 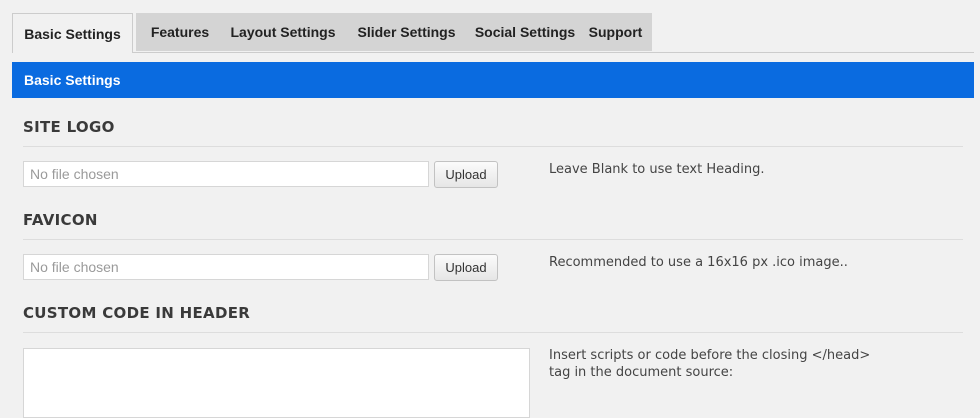 I want to click on site-logo-help-text: Leave Blank to use text Heading., so click(x=657, y=169).